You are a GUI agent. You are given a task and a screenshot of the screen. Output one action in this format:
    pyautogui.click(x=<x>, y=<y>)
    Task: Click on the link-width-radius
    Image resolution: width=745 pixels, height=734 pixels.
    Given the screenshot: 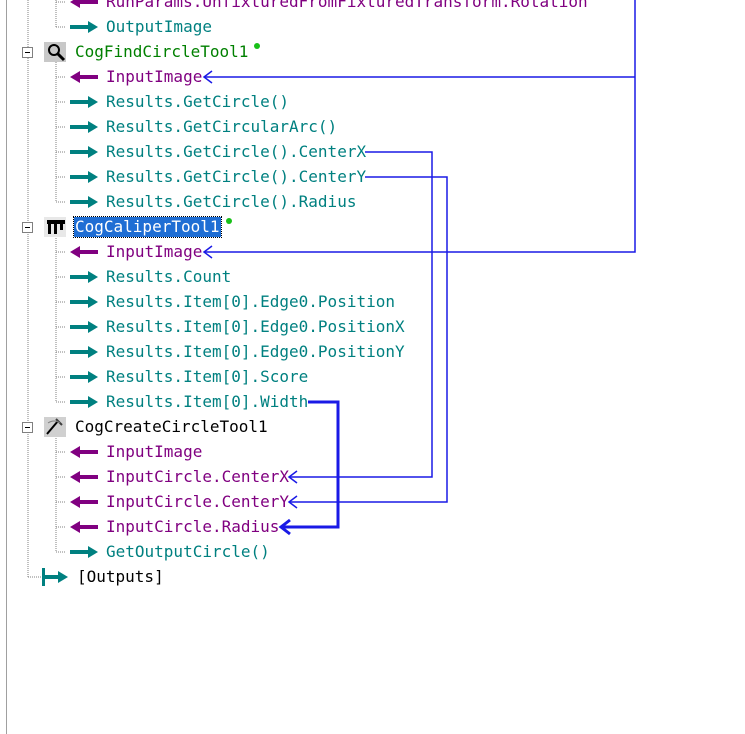 What is the action you would take?
    pyautogui.click(x=311, y=464)
    